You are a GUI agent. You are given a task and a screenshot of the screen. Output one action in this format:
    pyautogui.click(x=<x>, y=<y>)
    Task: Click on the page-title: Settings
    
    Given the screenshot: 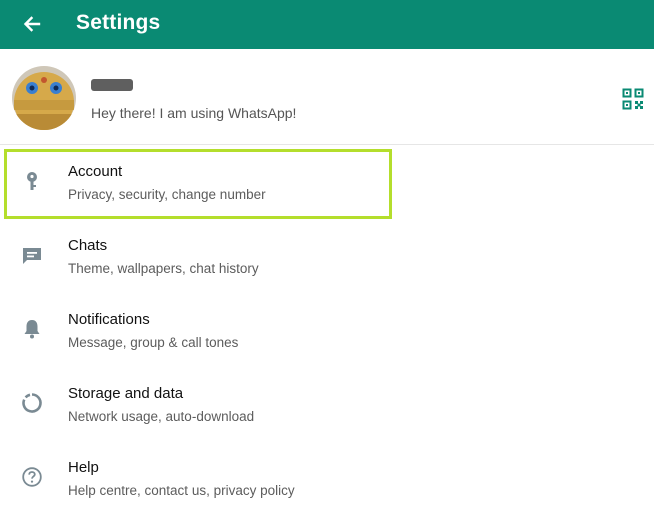 What is the action you would take?
    pyautogui.click(x=118, y=22)
    